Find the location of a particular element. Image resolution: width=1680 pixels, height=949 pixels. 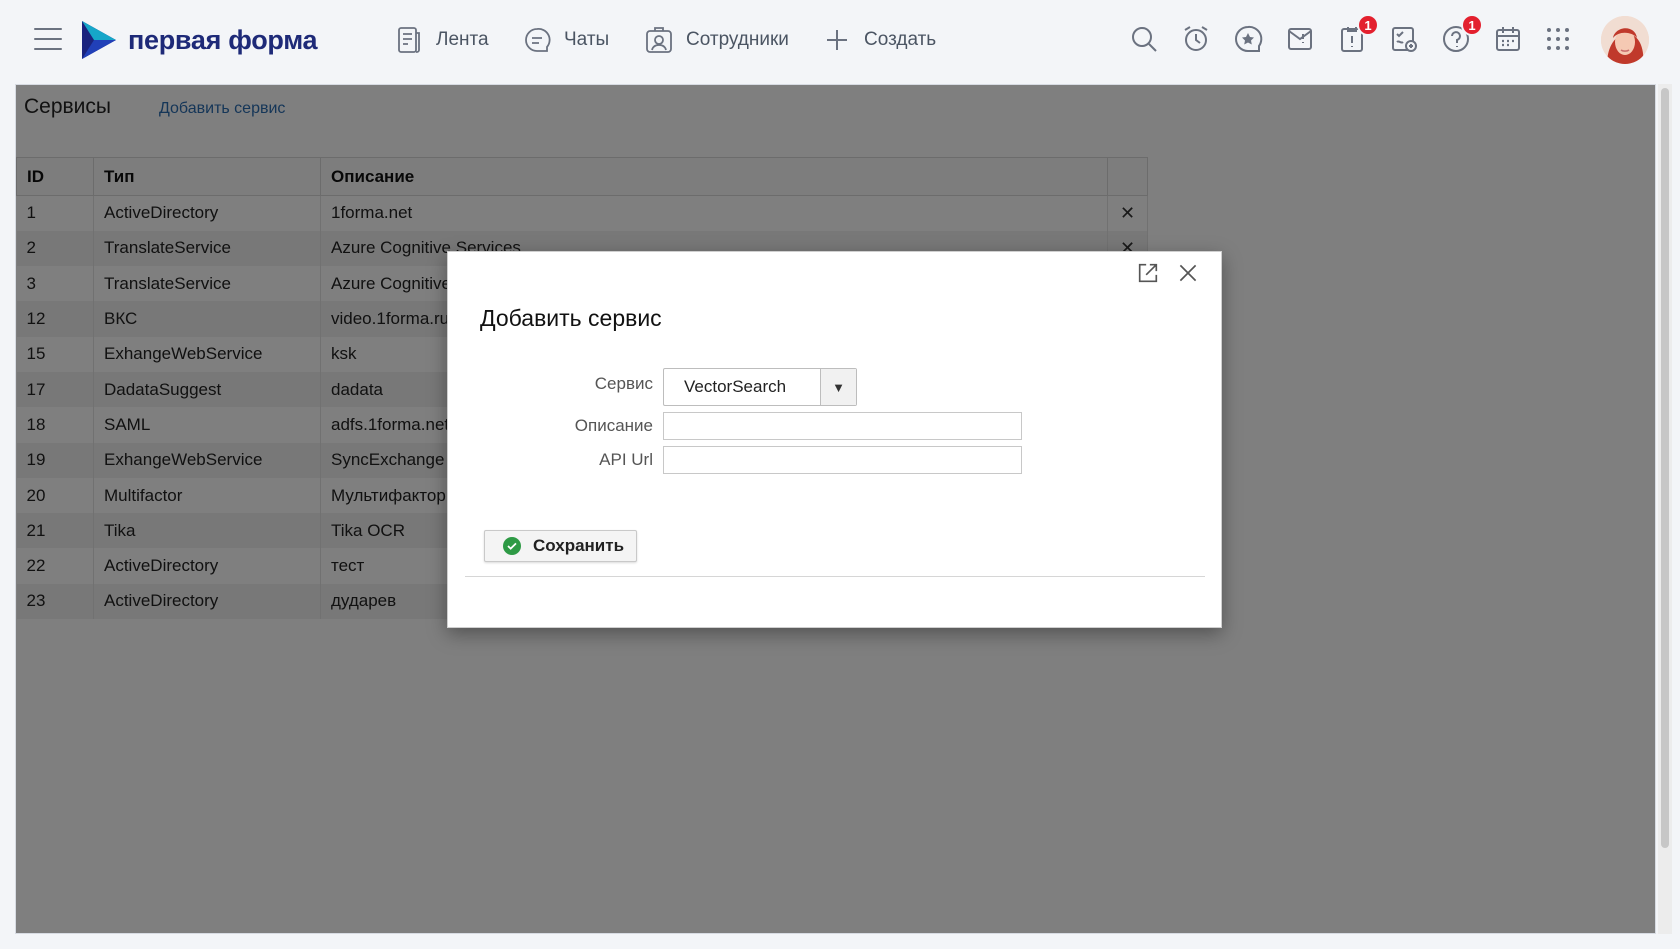

description-input is located at coordinates (842, 426).